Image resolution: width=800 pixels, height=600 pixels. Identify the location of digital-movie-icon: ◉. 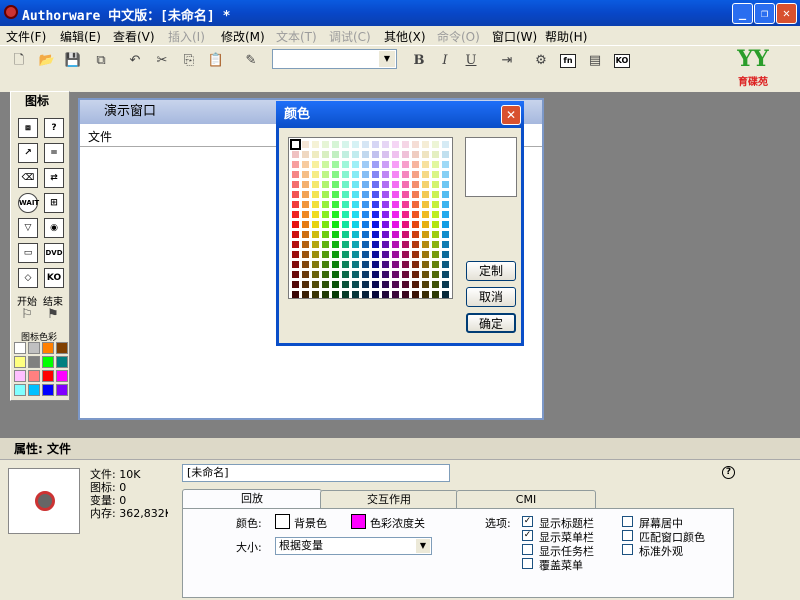
(54, 228).